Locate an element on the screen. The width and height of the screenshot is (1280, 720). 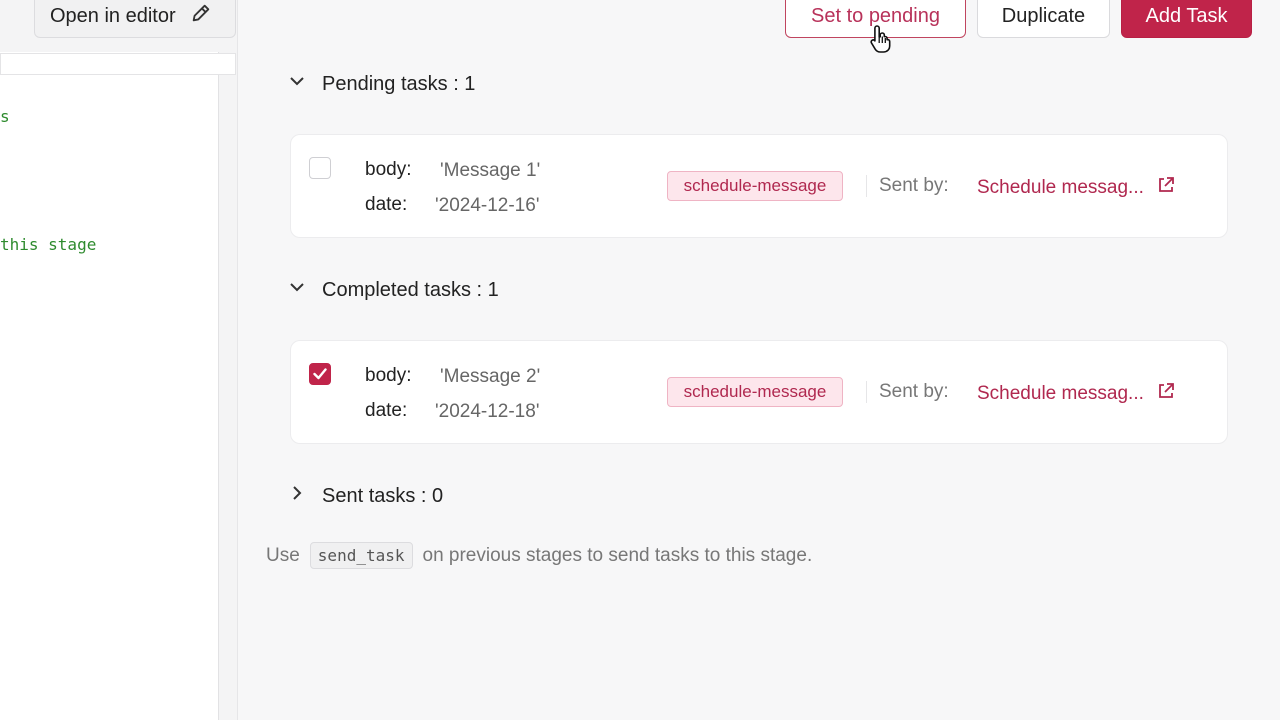
code-line: s is located at coordinates (5, 116).